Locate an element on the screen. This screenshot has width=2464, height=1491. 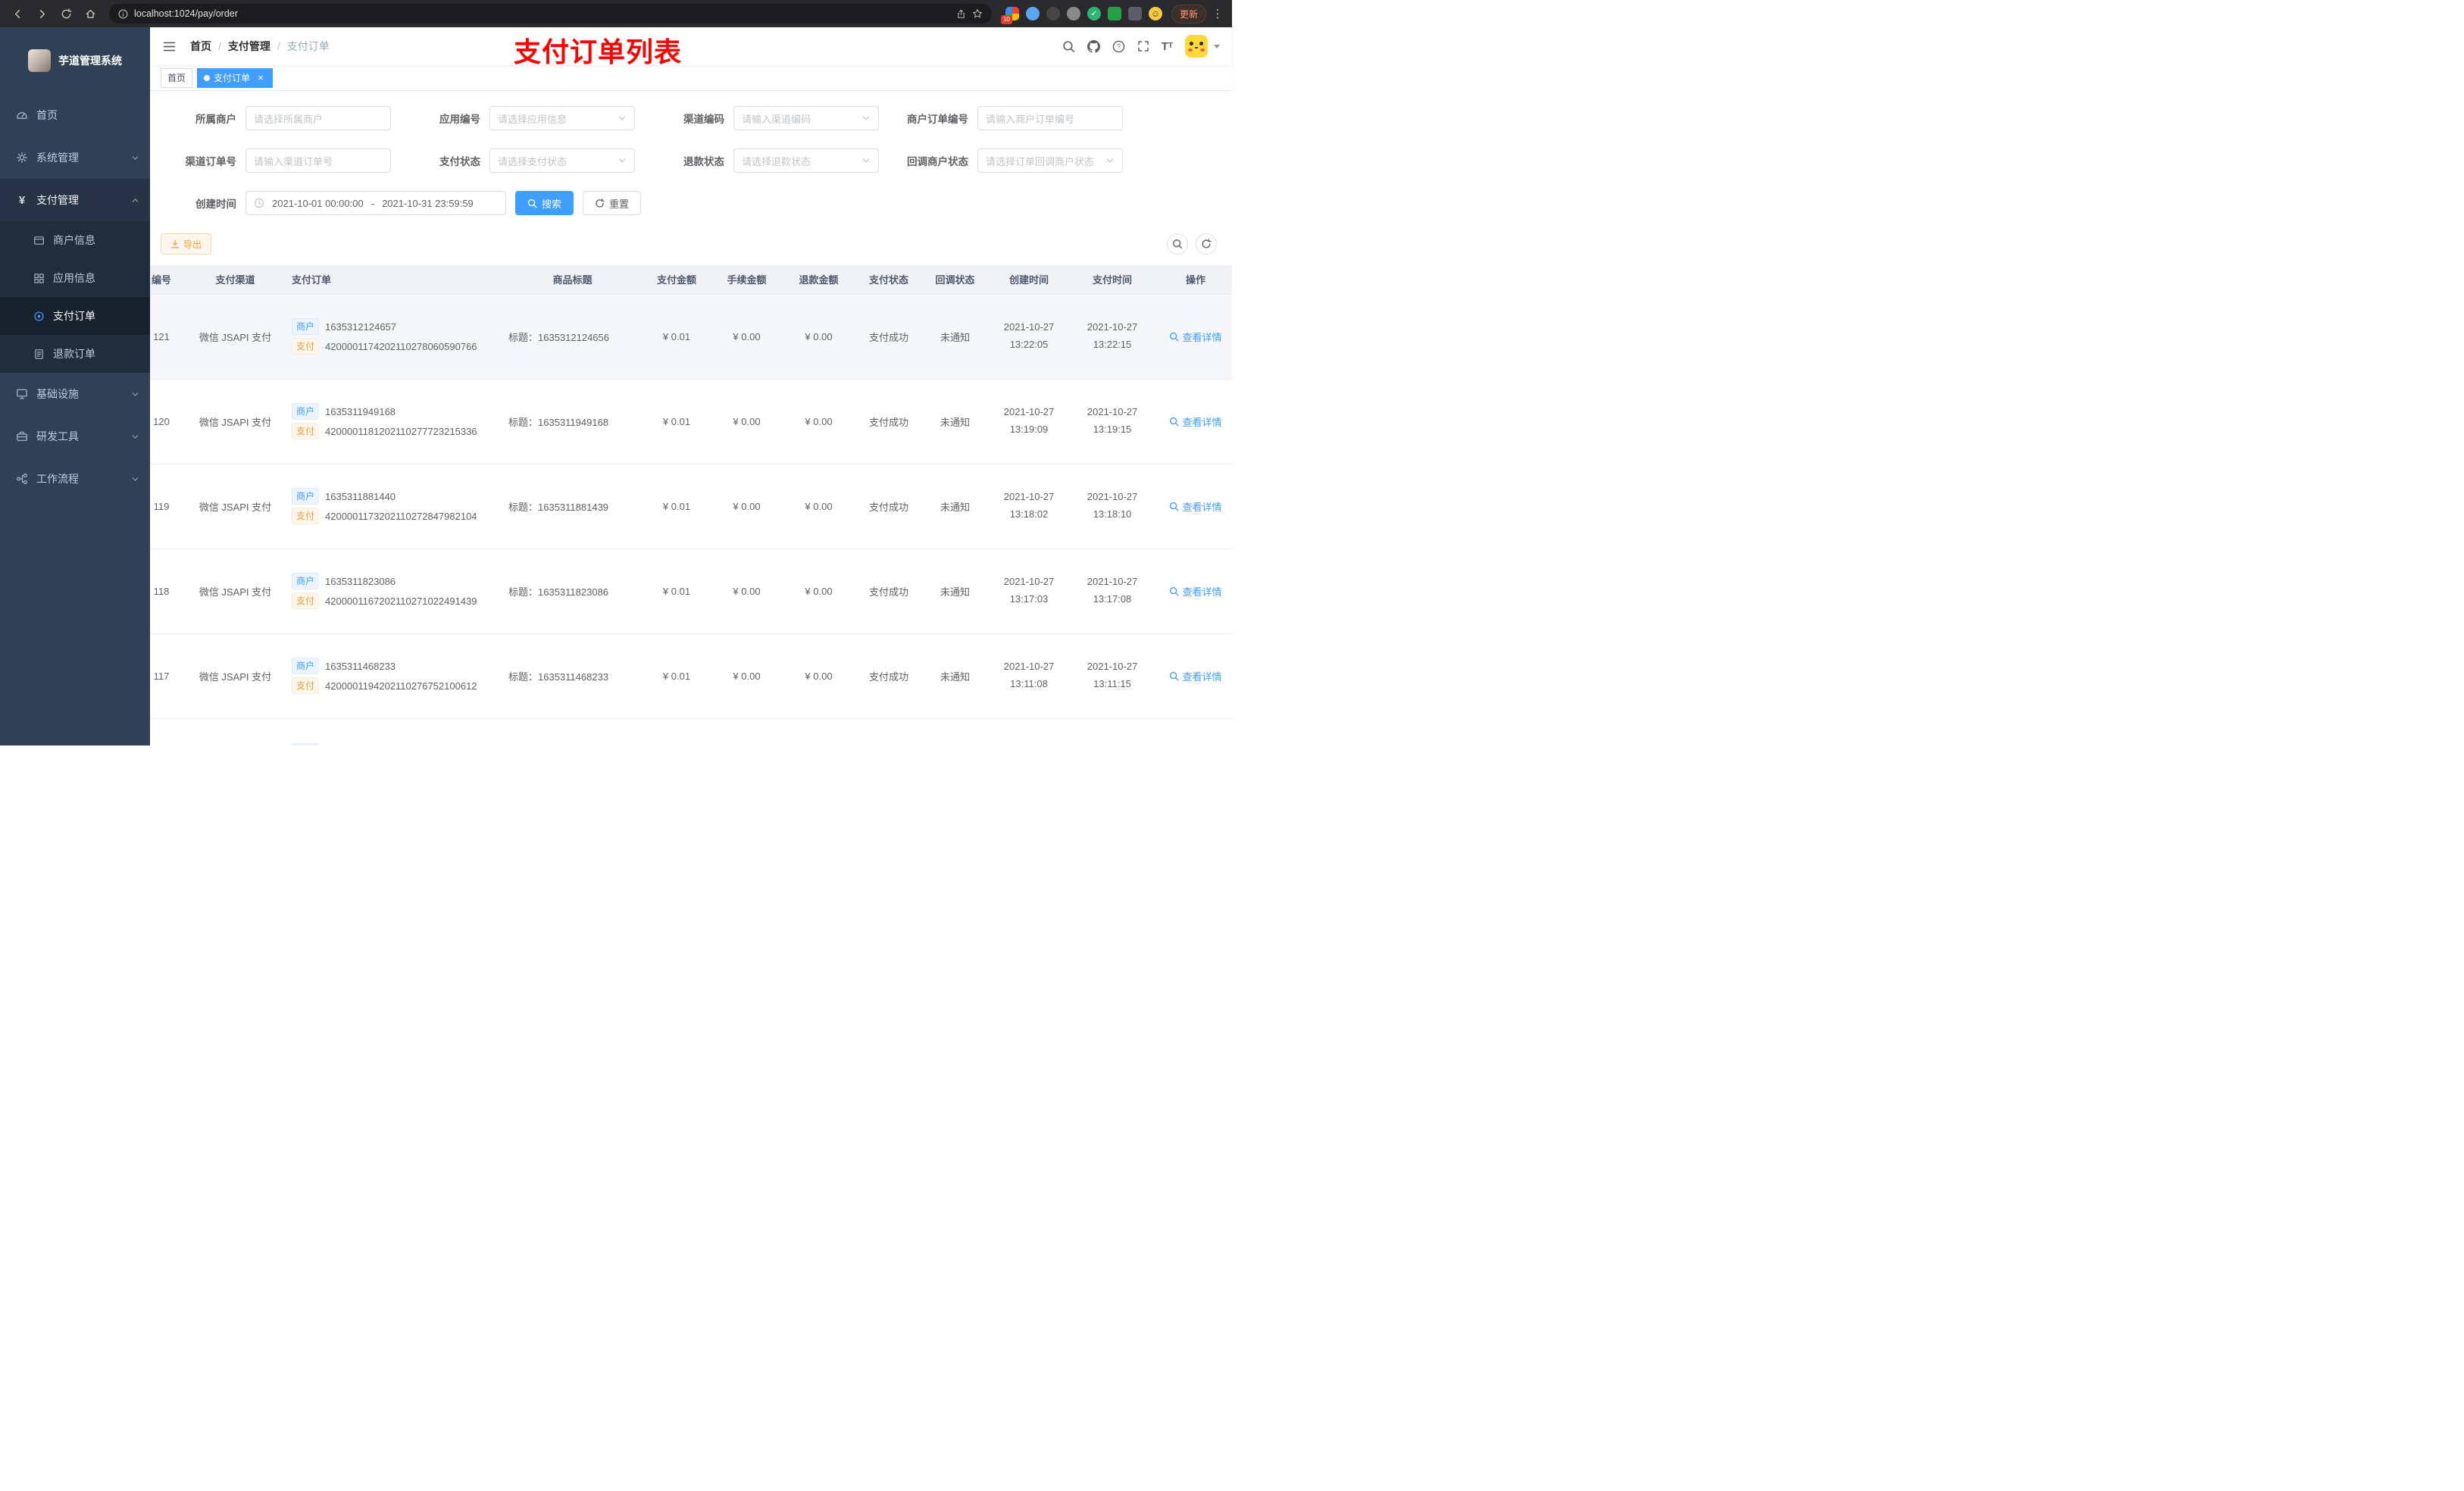
user-avatar is located at coordinates (1196, 46).